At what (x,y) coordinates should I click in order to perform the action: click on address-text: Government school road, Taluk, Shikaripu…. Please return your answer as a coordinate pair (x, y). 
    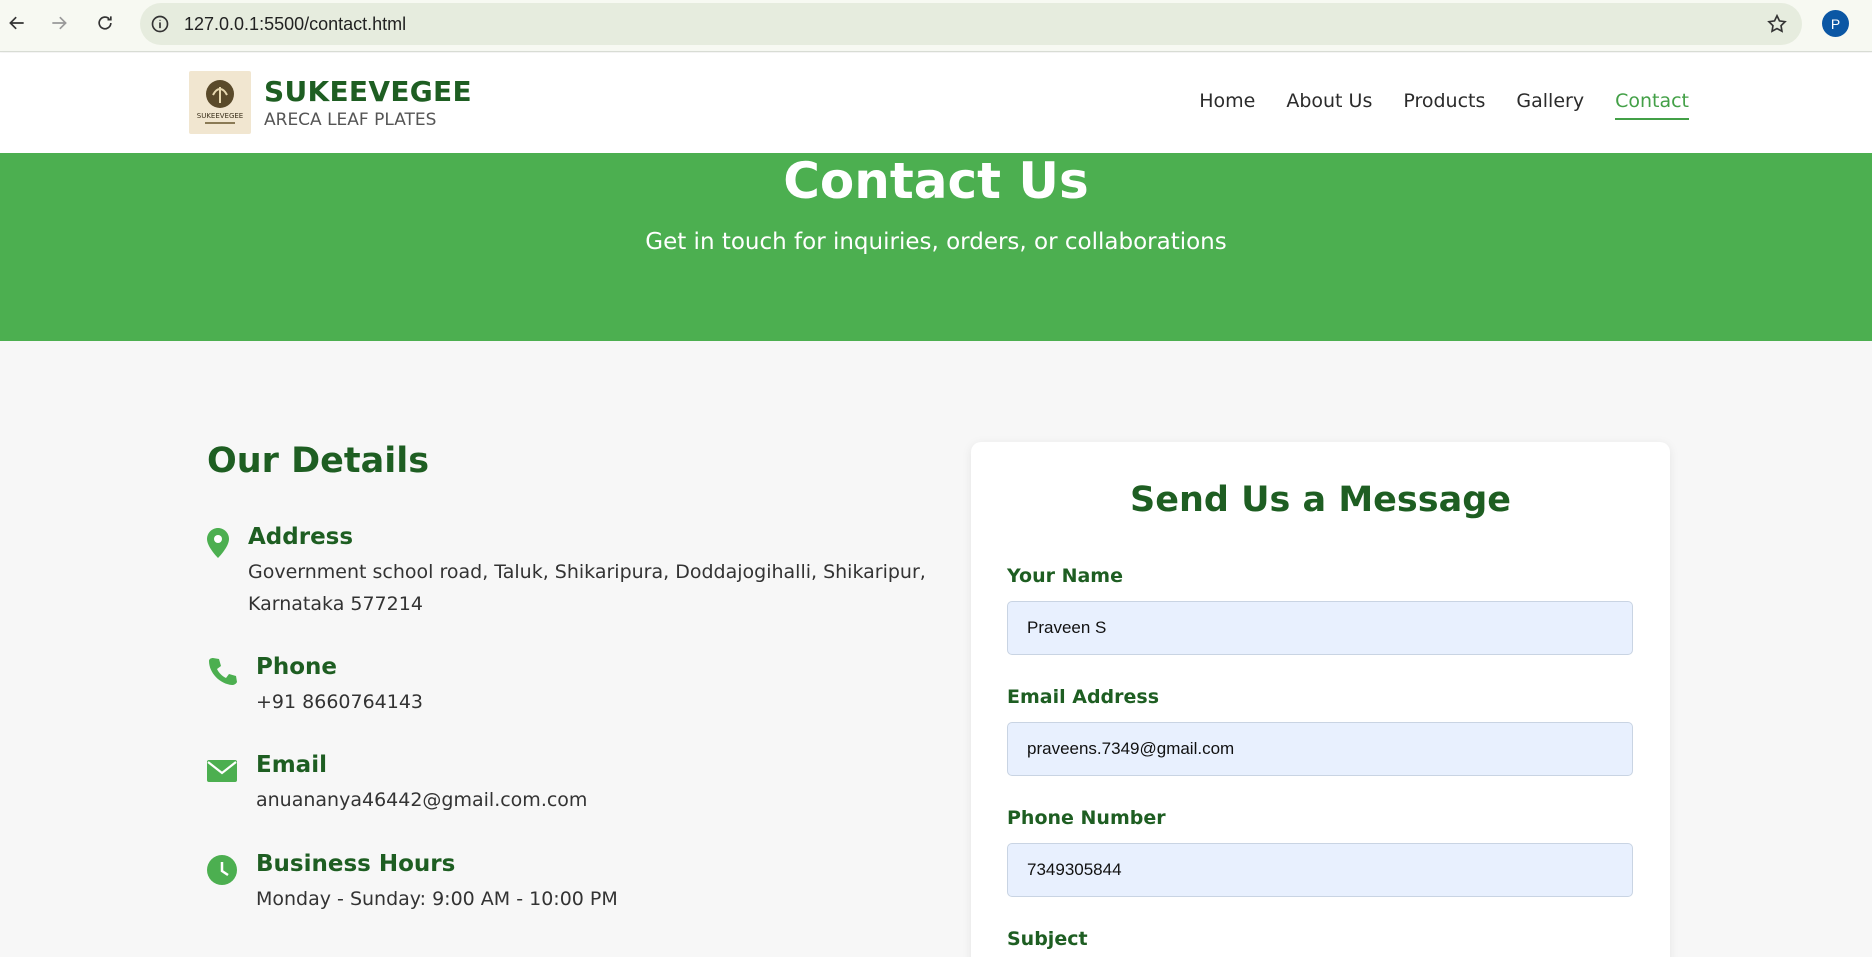
    Looking at the image, I should click on (587, 588).